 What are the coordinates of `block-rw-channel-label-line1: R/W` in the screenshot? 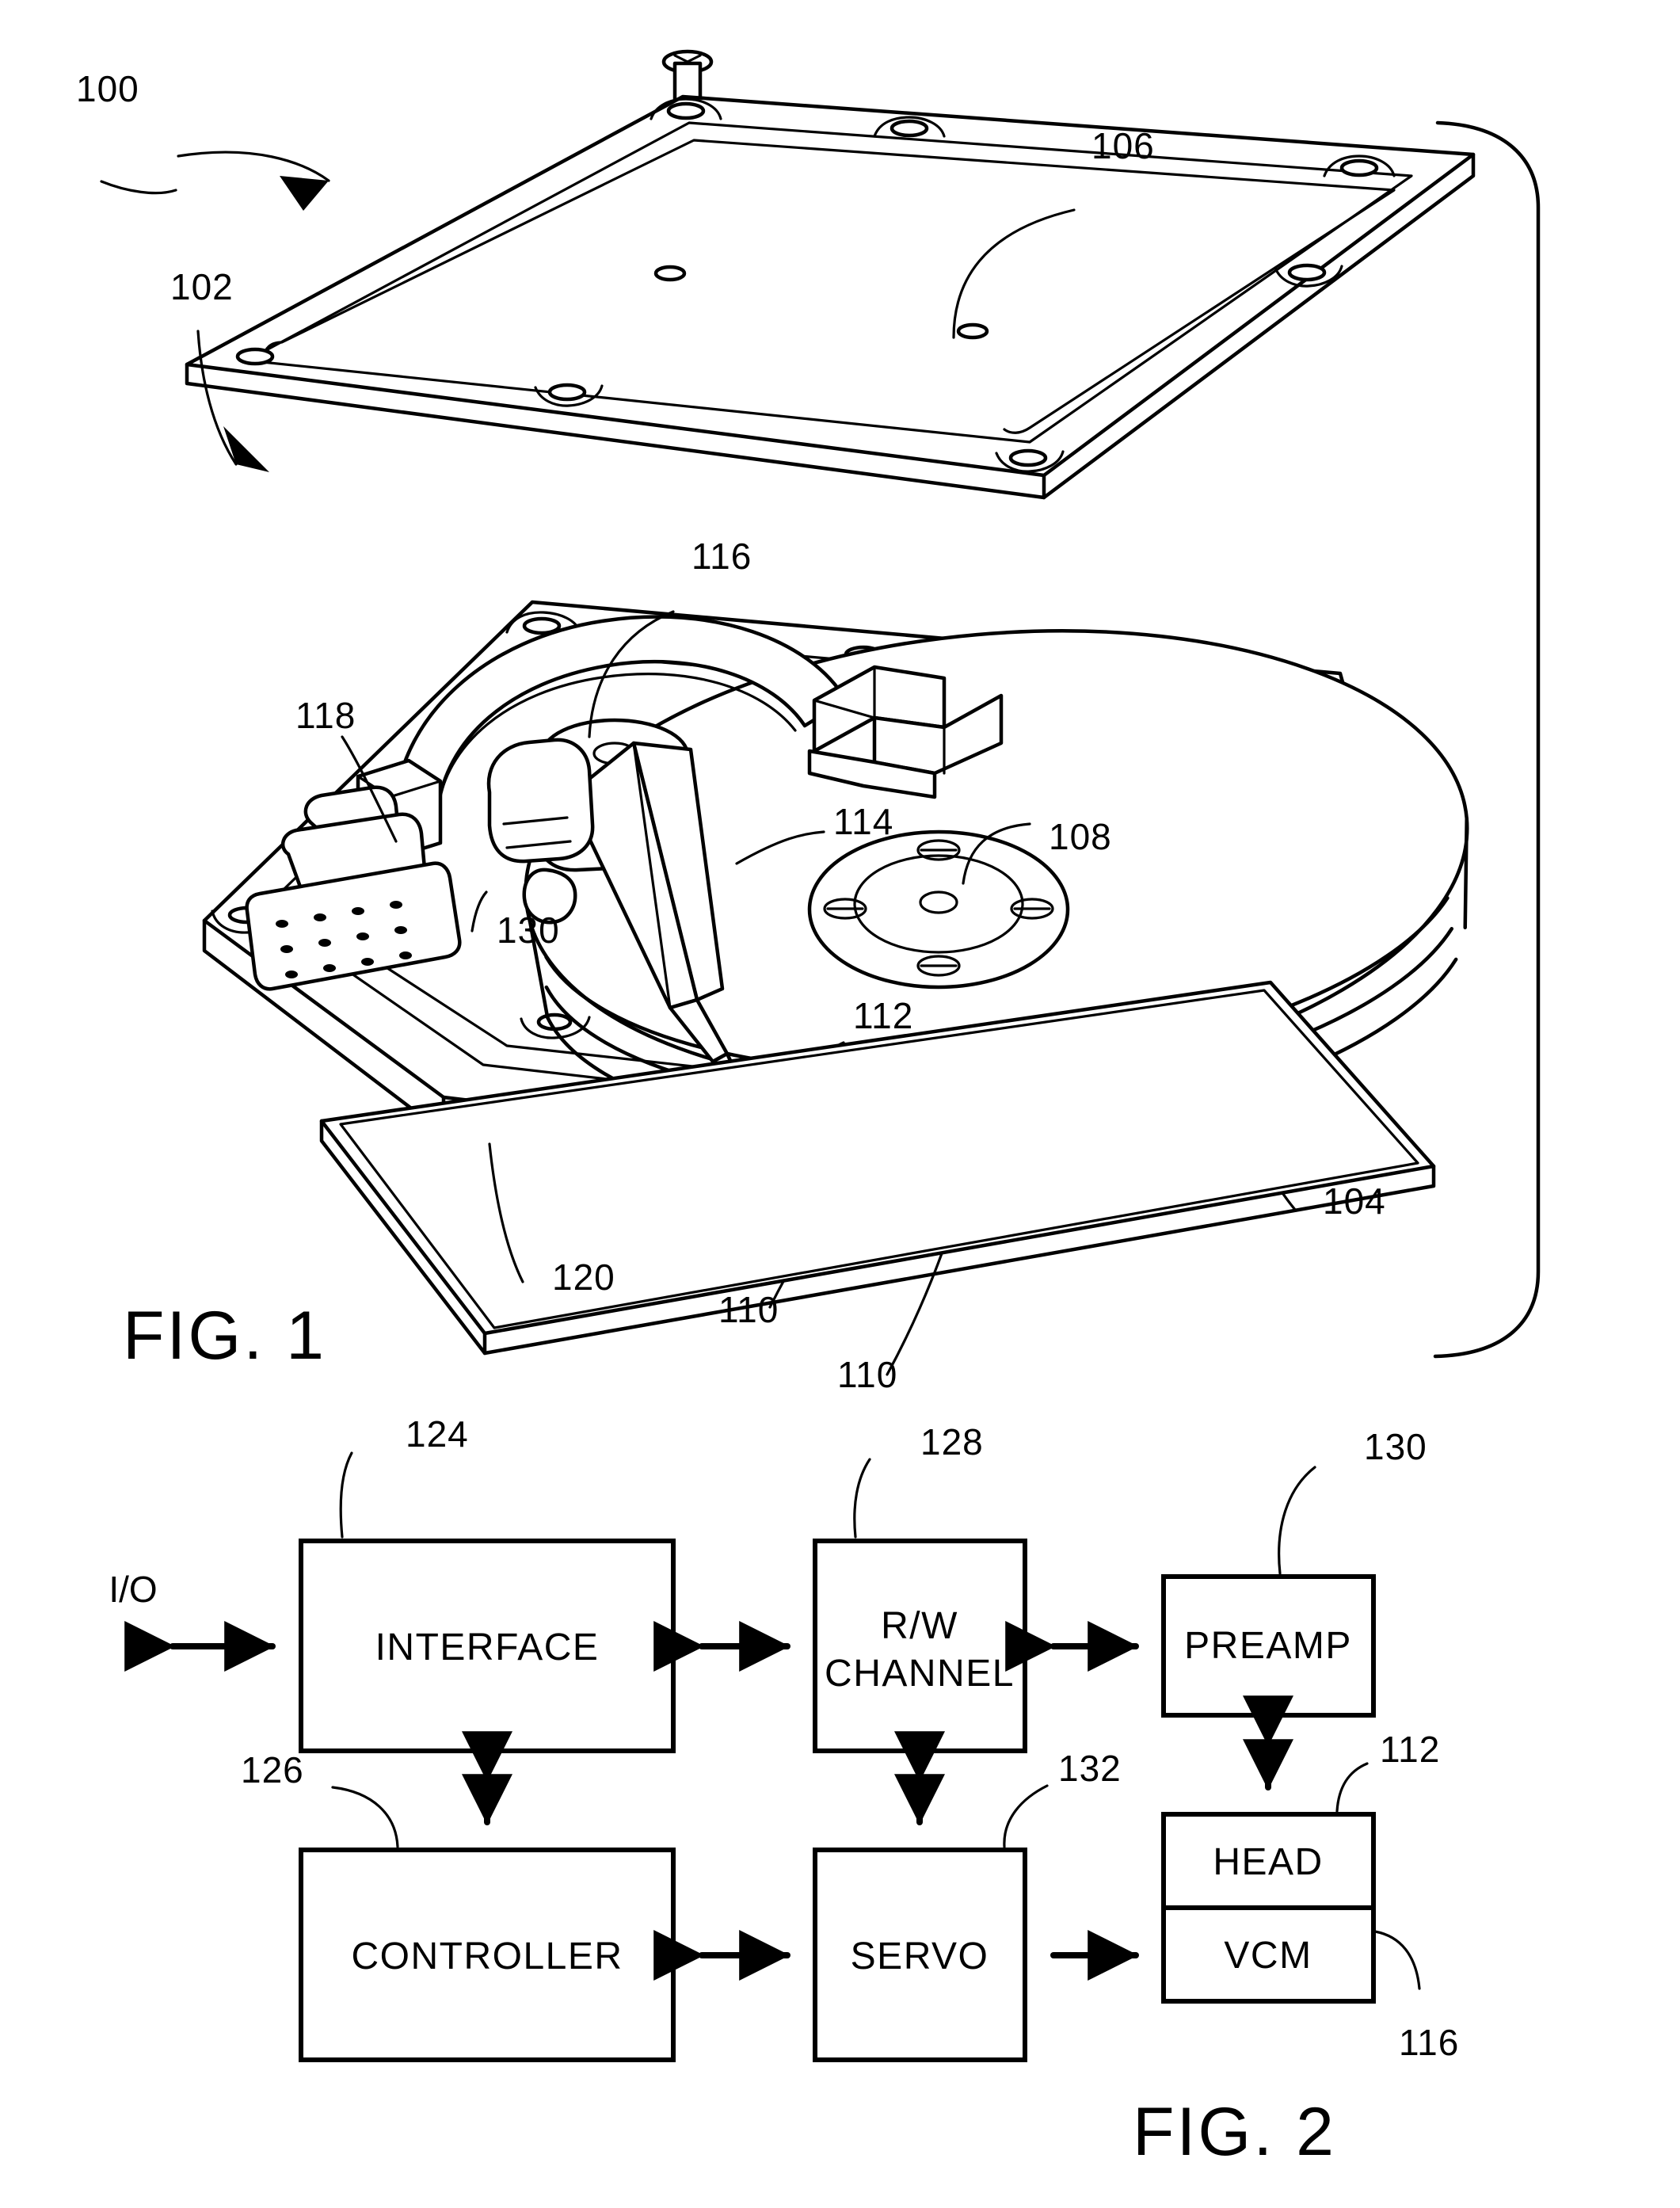 It's located at (919, 1626).